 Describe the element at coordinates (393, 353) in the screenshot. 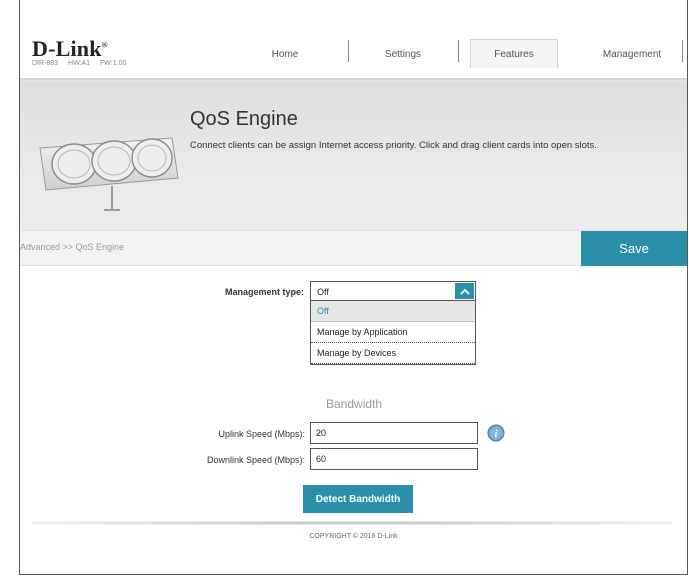

I see `option-manage-by-devices: Manage by Devices` at that location.